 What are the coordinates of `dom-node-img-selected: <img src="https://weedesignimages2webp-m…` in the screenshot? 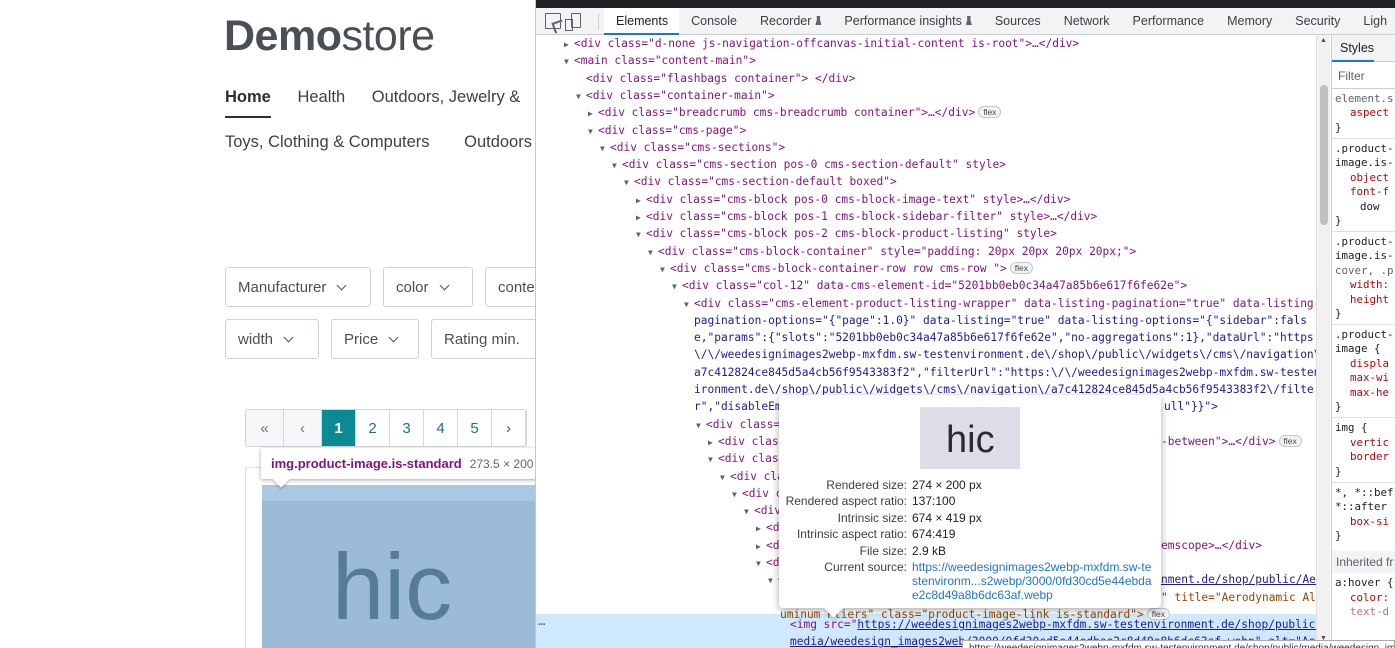 It's located at (926, 624).